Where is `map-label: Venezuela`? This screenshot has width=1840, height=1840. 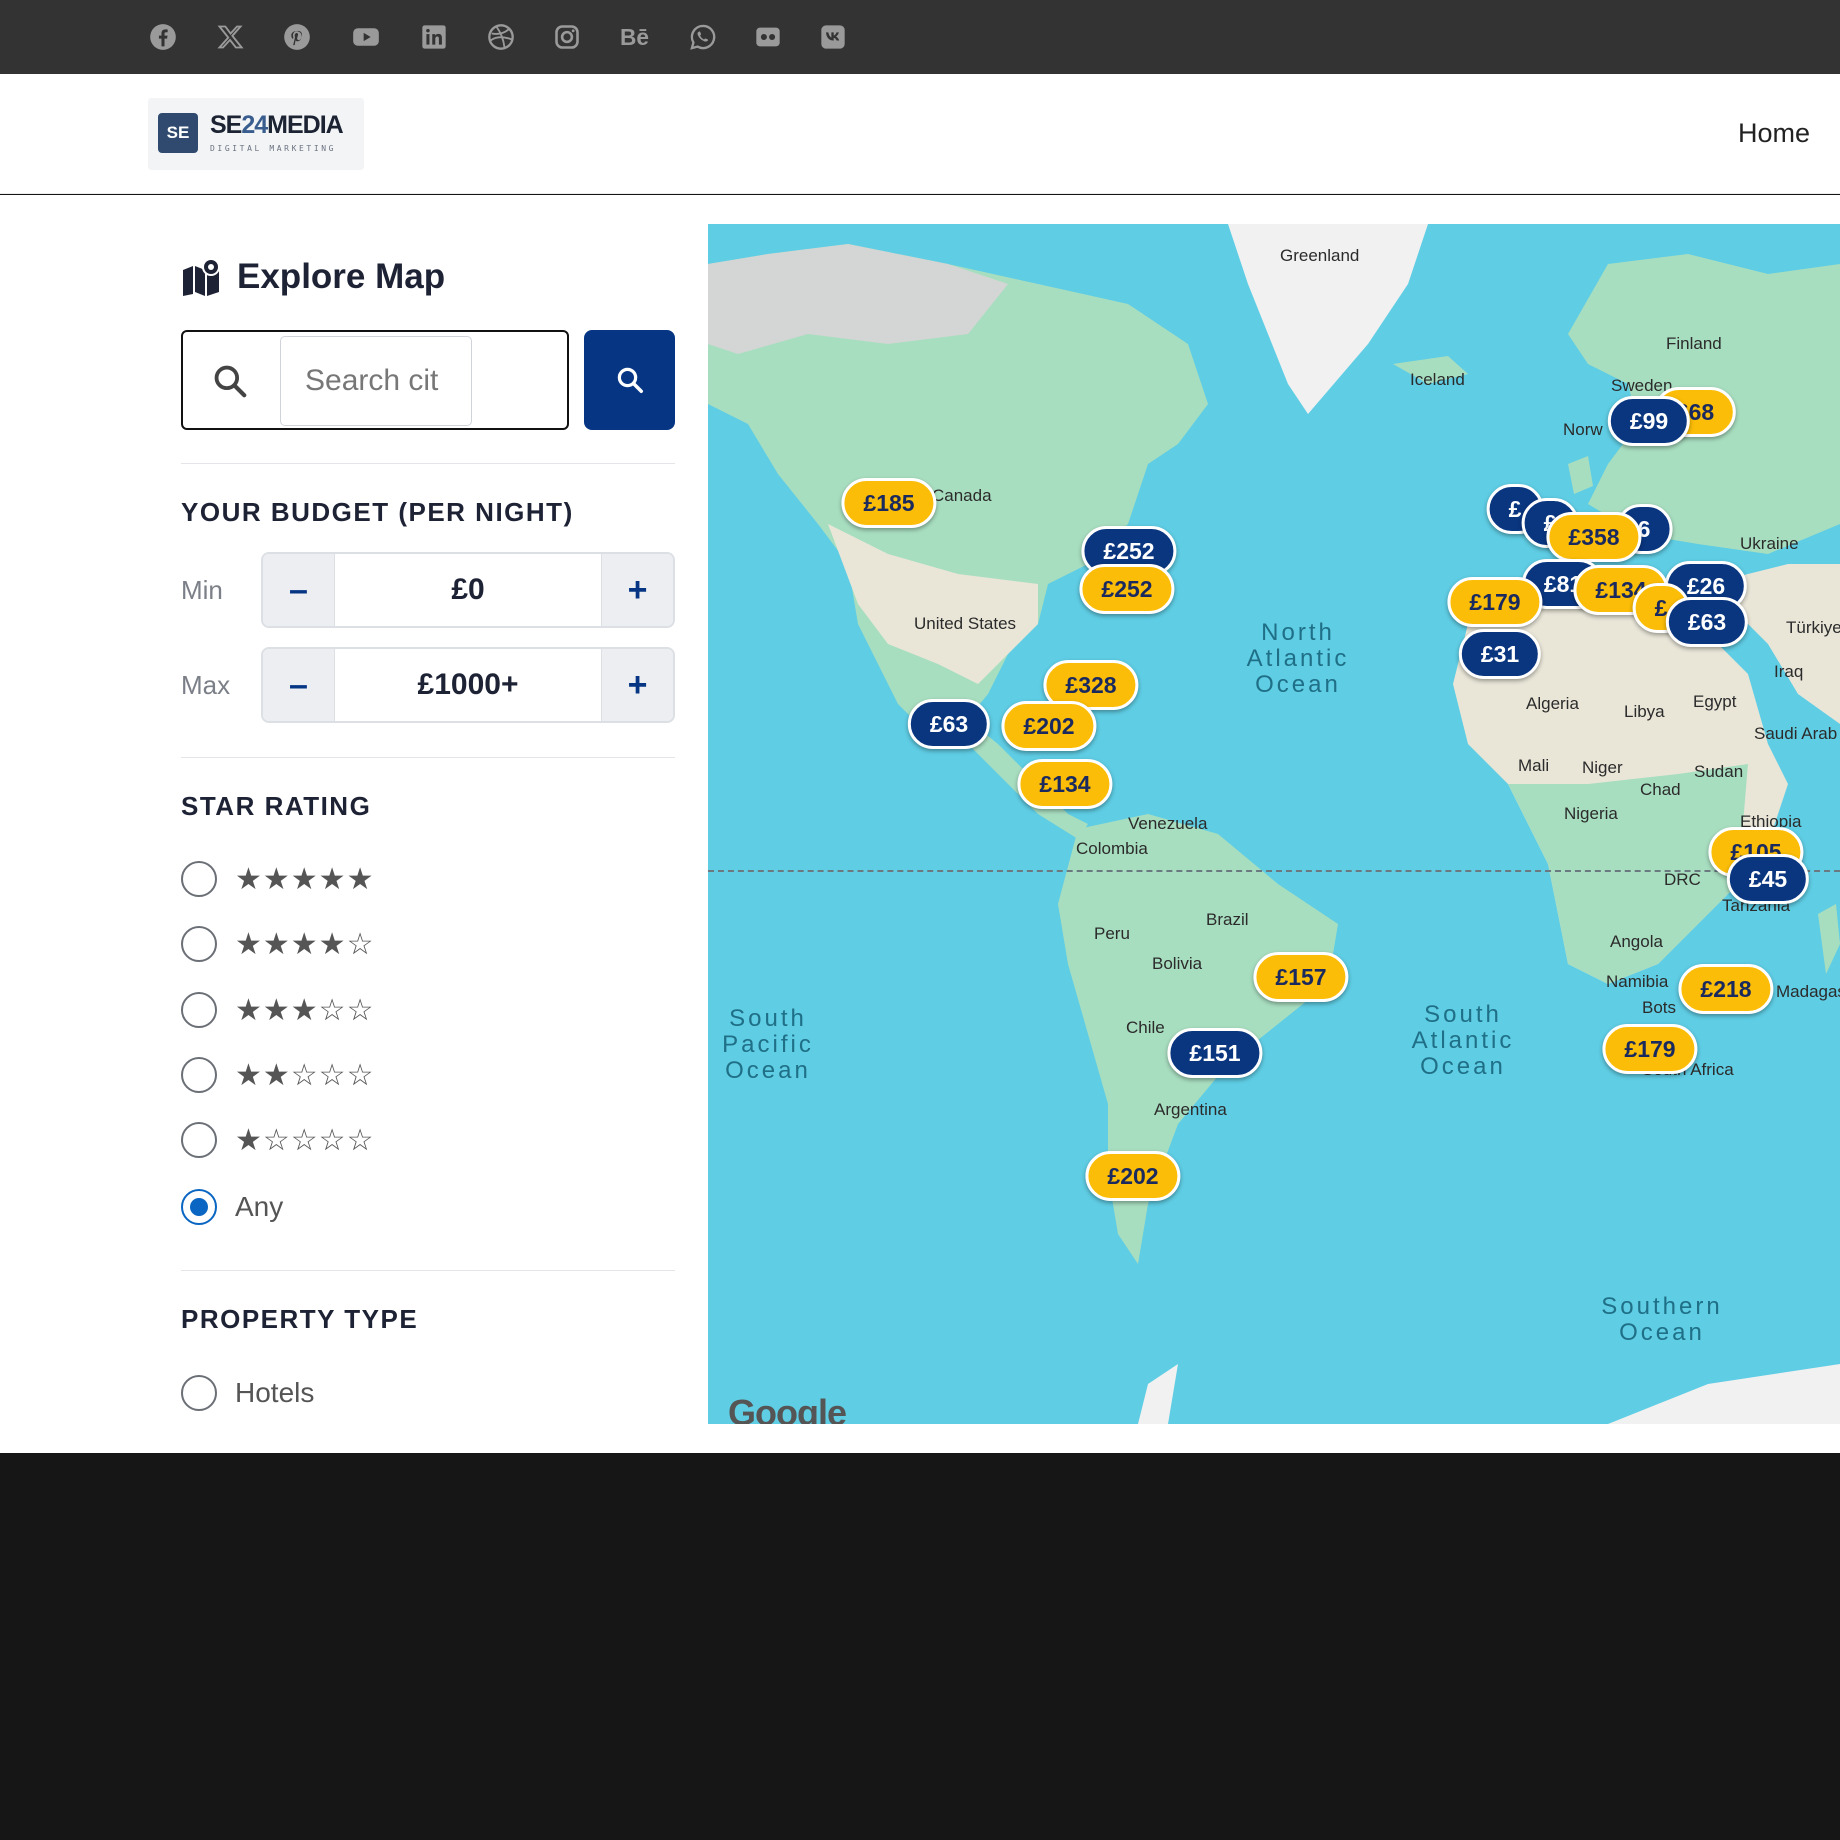 map-label: Venezuela is located at coordinates (1168, 823).